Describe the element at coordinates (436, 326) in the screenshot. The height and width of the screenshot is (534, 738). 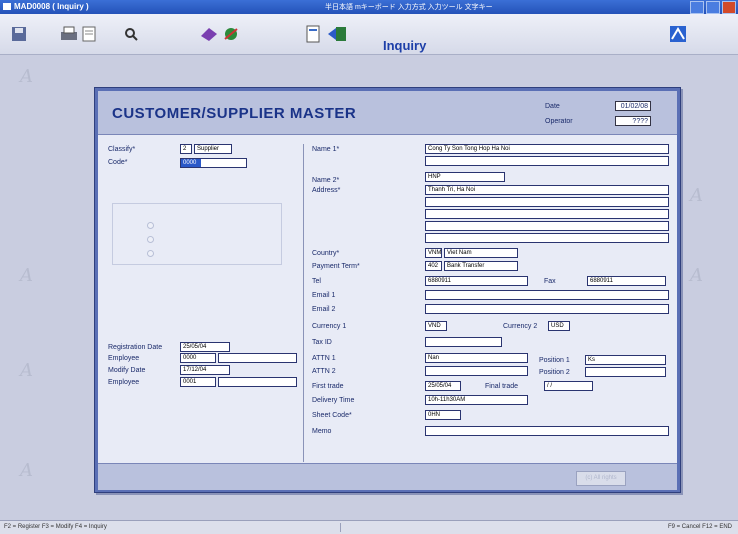
I see `currency1-field: VND` at that location.